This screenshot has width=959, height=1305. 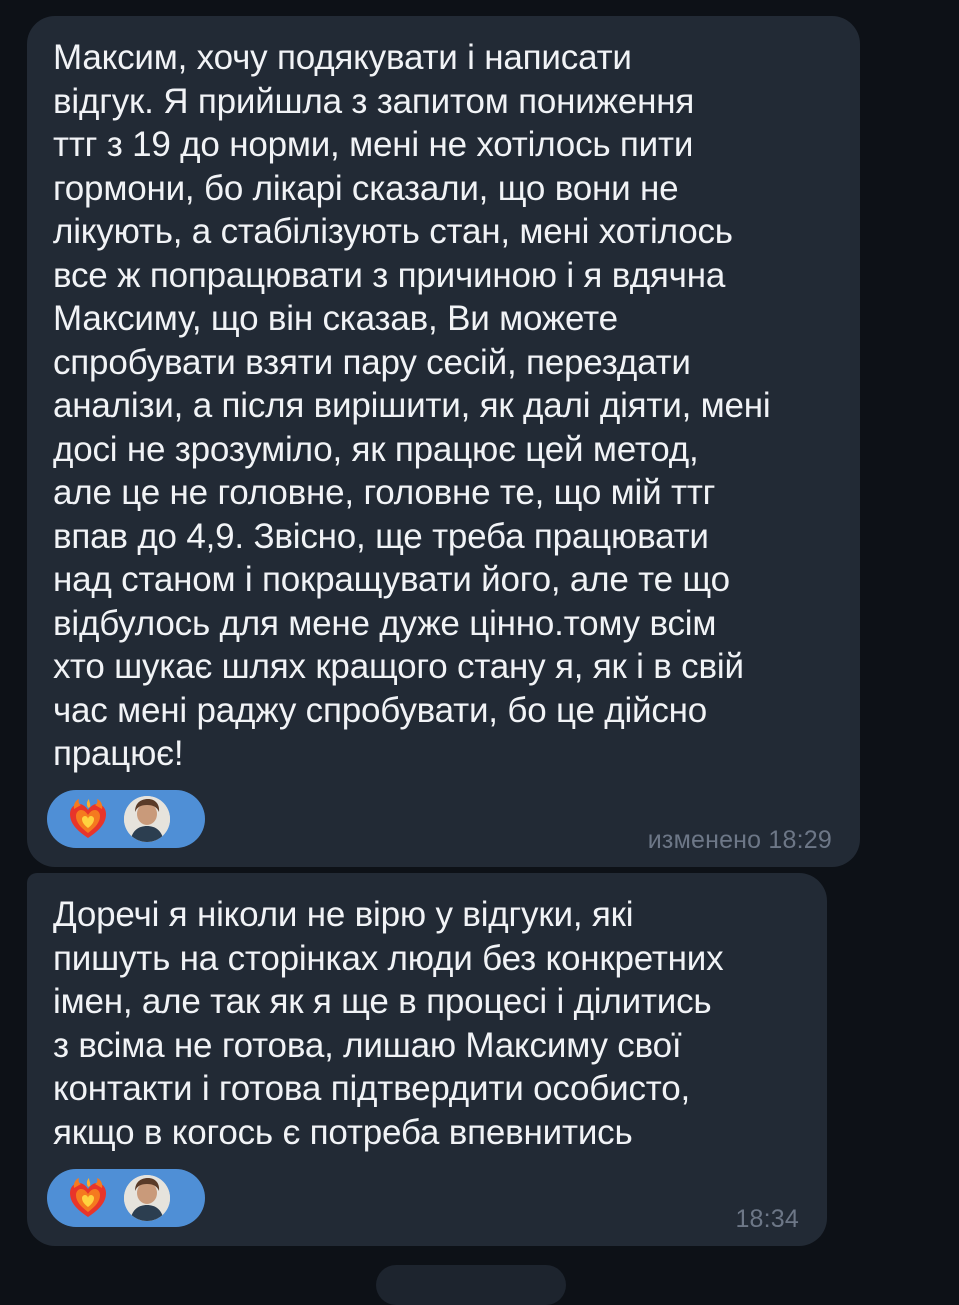 What do you see at coordinates (739, 840) in the screenshot?
I see `message-timestamp: изменено 18:29` at bounding box center [739, 840].